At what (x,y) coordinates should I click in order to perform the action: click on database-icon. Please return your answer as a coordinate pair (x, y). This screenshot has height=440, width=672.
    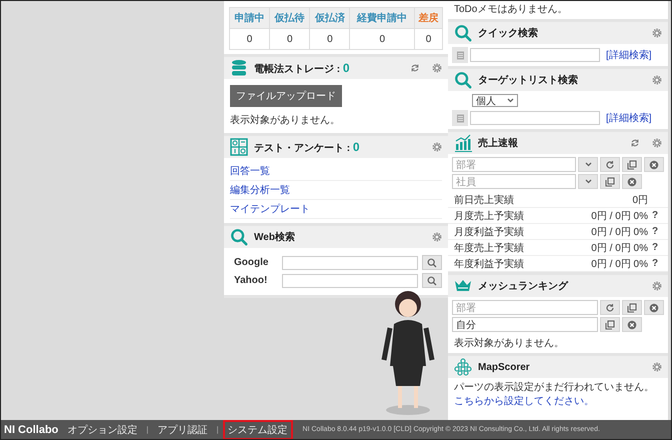
    Looking at the image, I should click on (239, 68).